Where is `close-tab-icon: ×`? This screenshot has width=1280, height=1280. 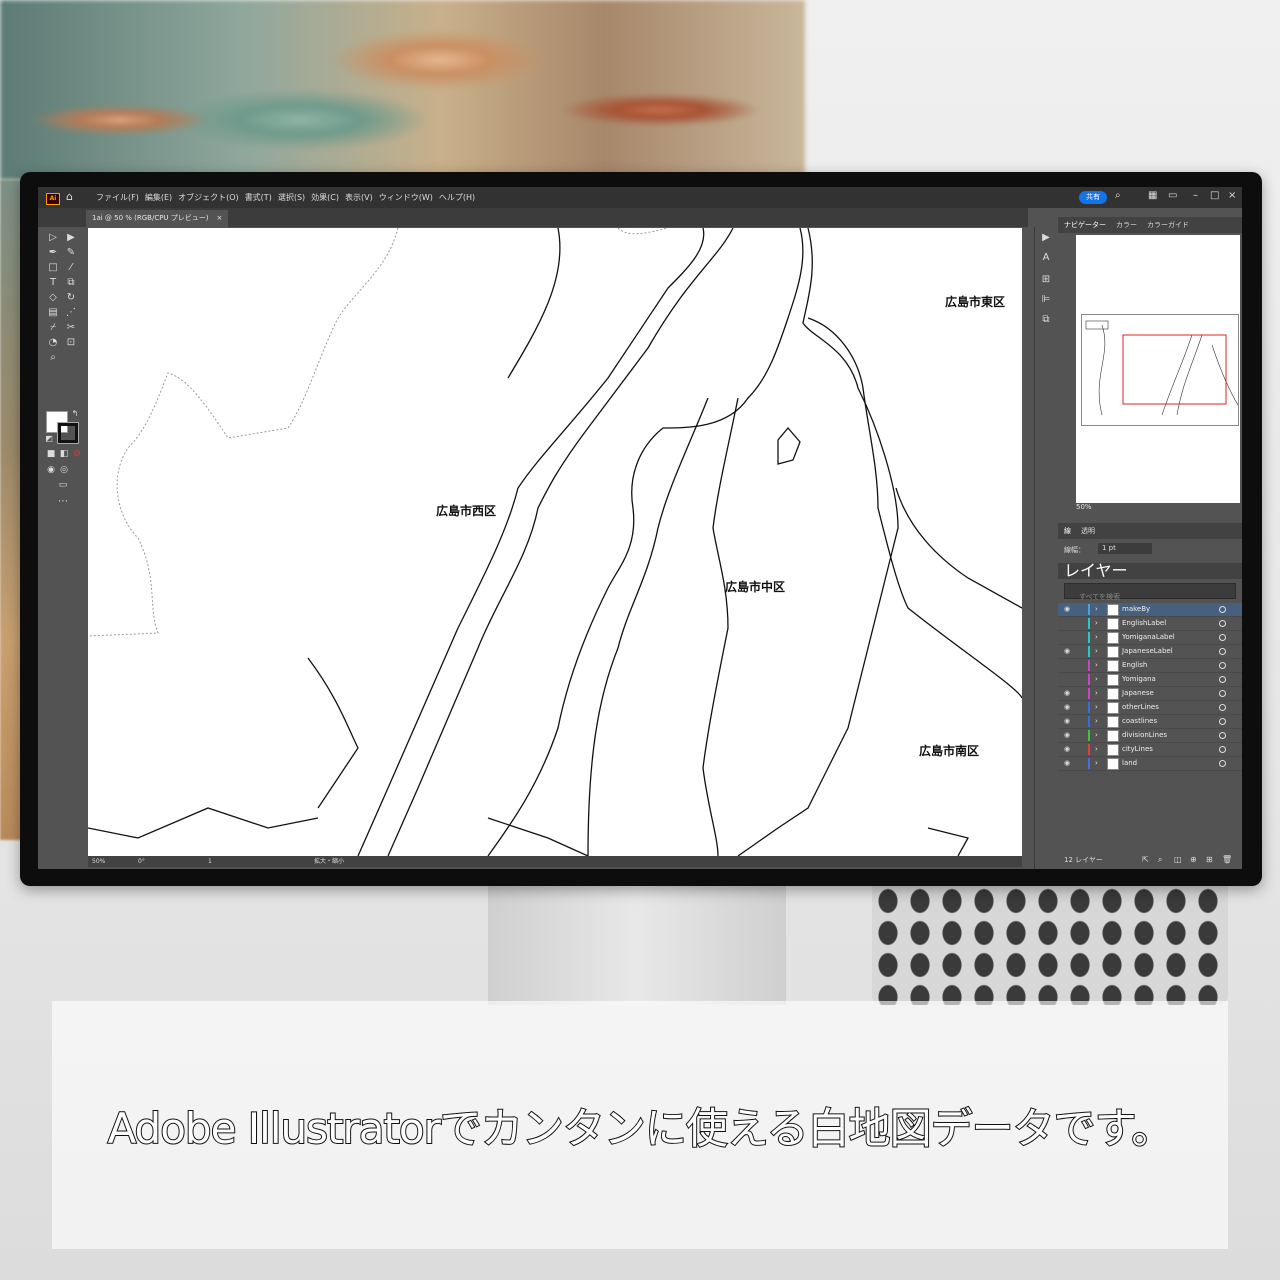 close-tab-icon: × is located at coordinates (220, 218).